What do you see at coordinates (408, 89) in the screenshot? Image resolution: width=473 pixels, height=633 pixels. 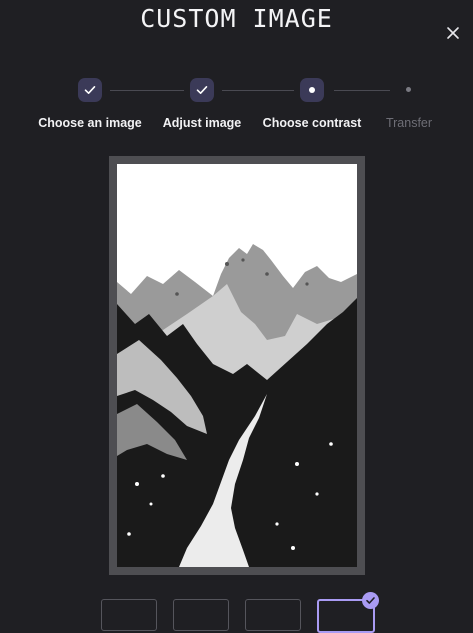 I see `step-4-indicator` at bounding box center [408, 89].